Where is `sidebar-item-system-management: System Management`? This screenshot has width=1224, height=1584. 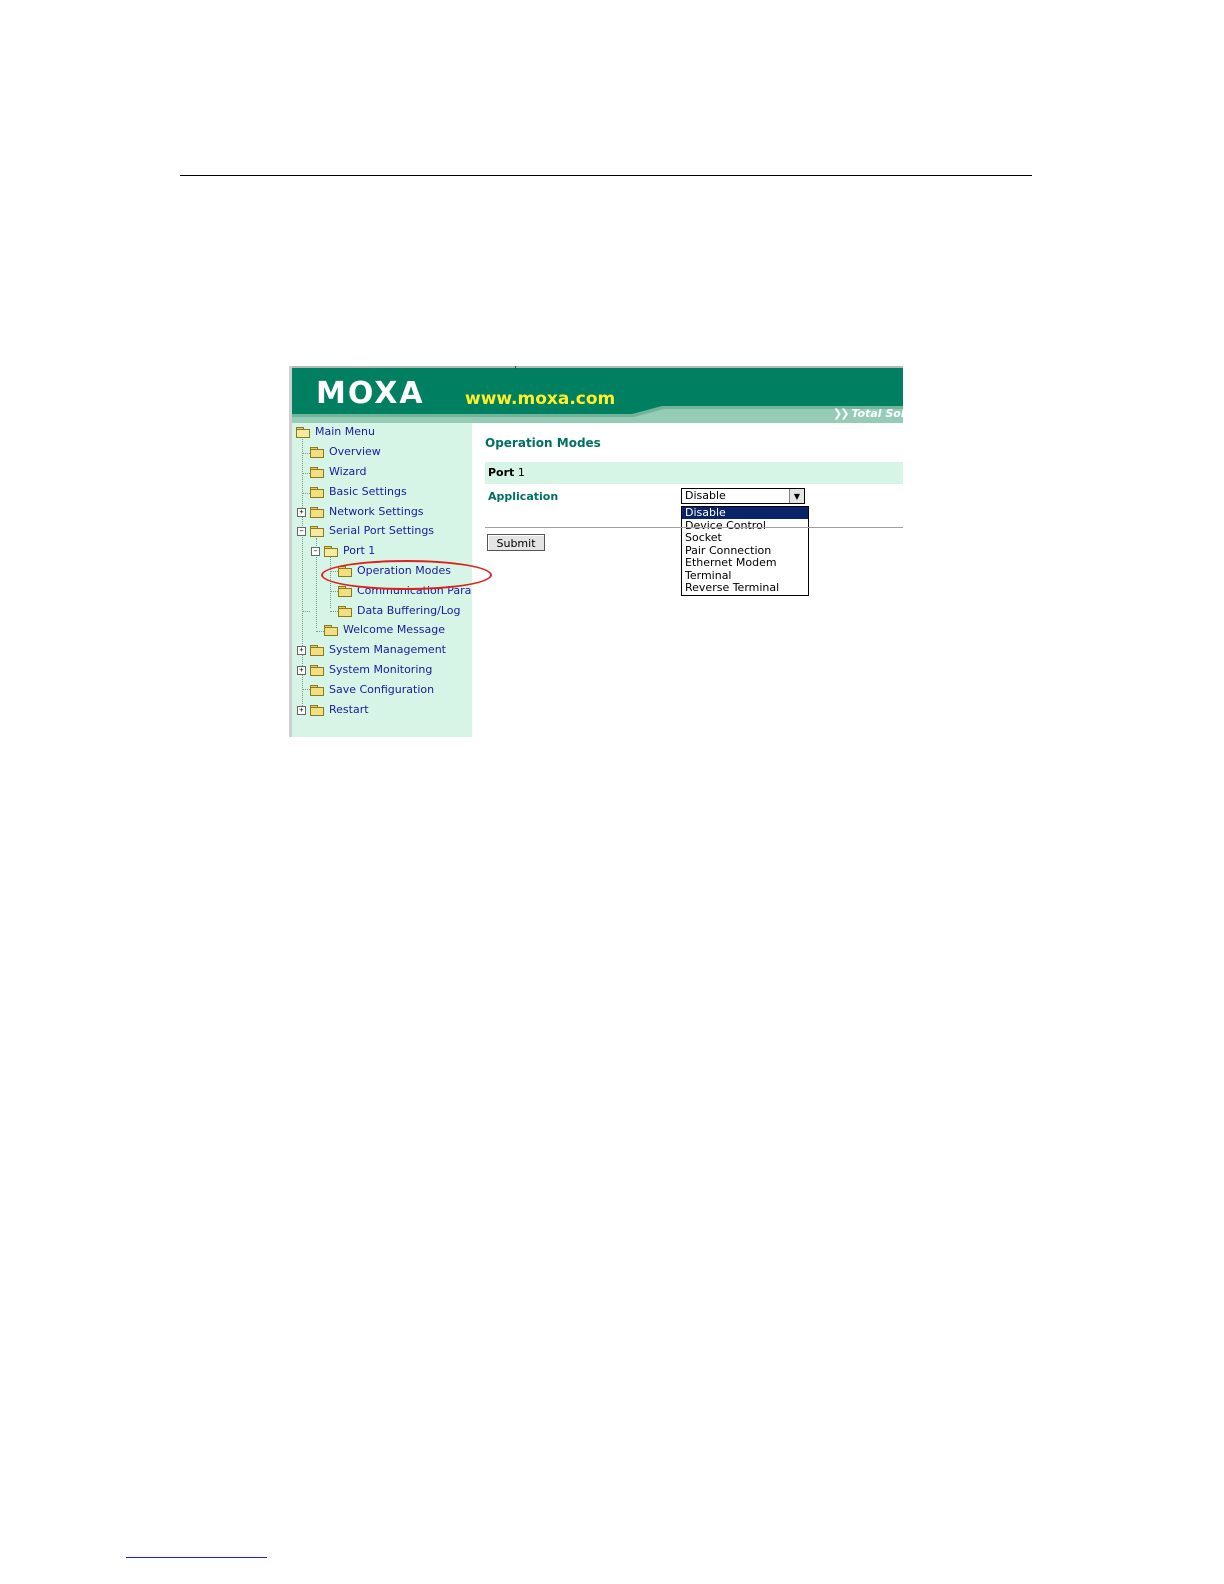 sidebar-item-system-management: System Management is located at coordinates (378, 650).